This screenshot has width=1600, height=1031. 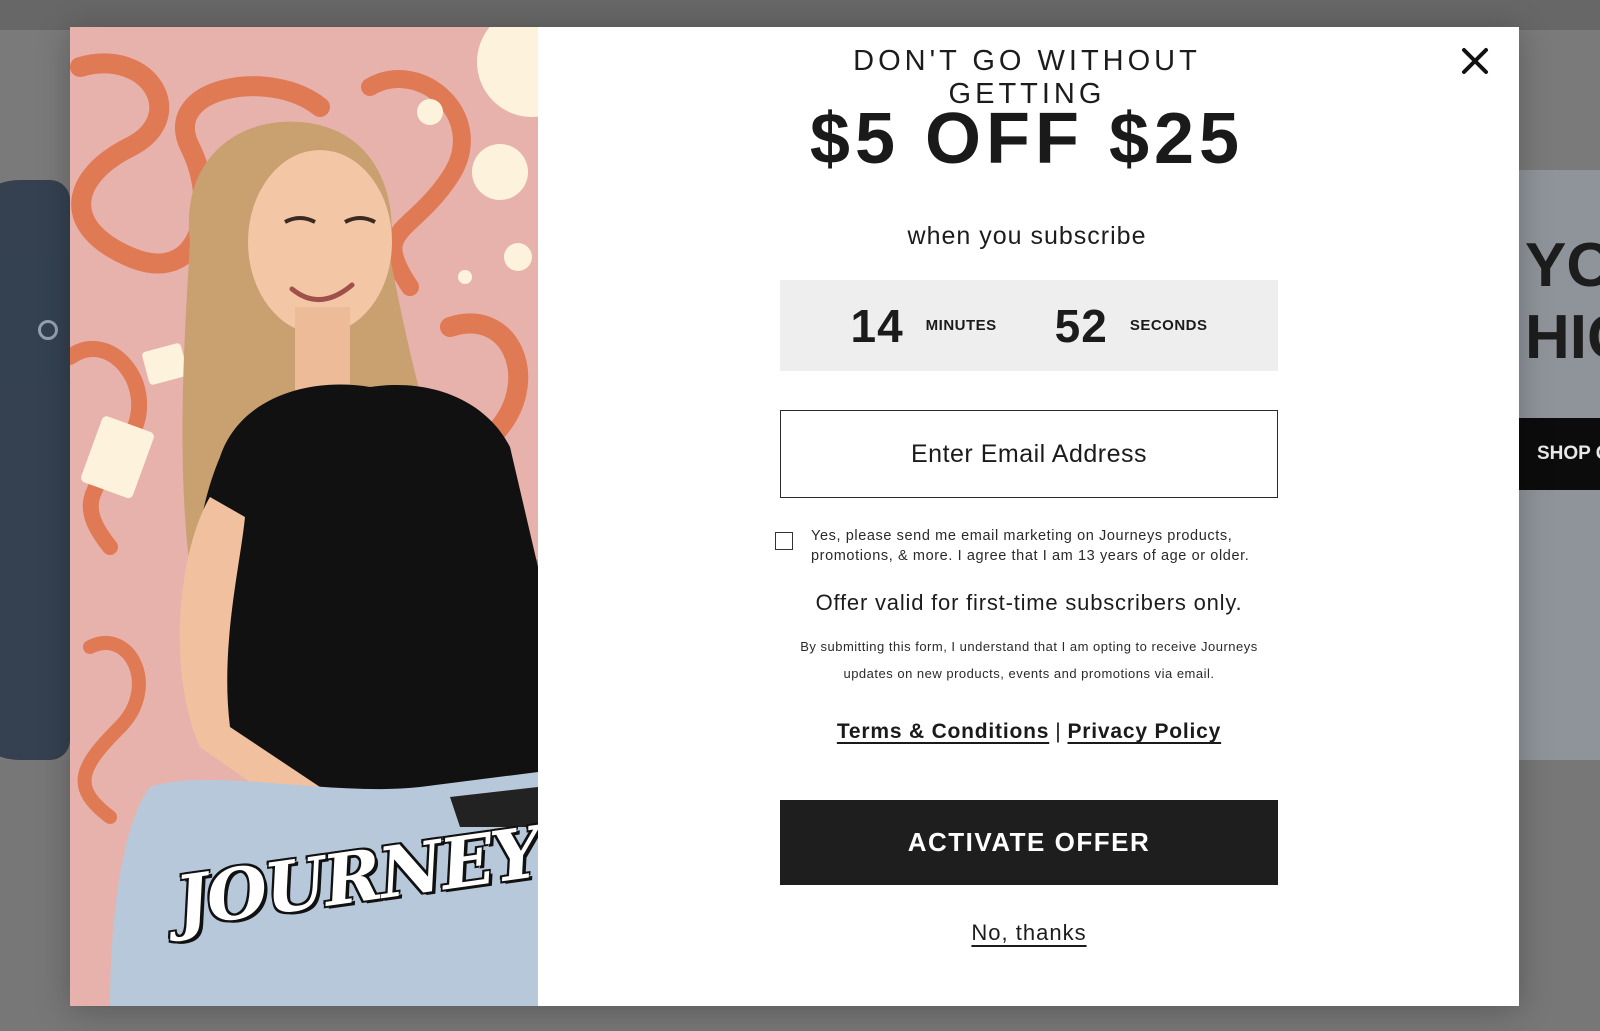 I want to click on timer-minutes: 14 MINUTES, so click(x=923, y=326).